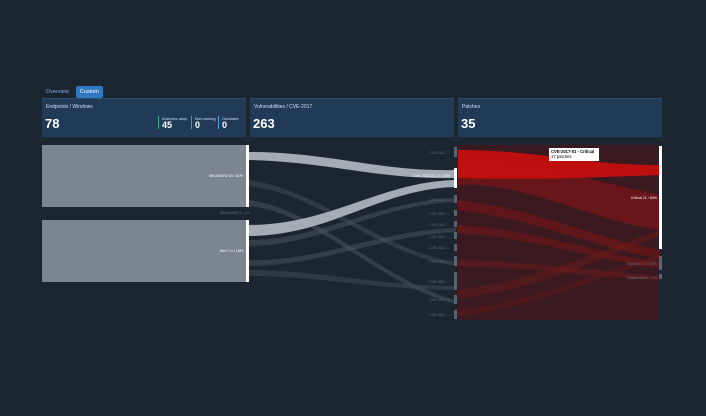  I want to click on endpoint-node-win7-marker, so click(247, 251).